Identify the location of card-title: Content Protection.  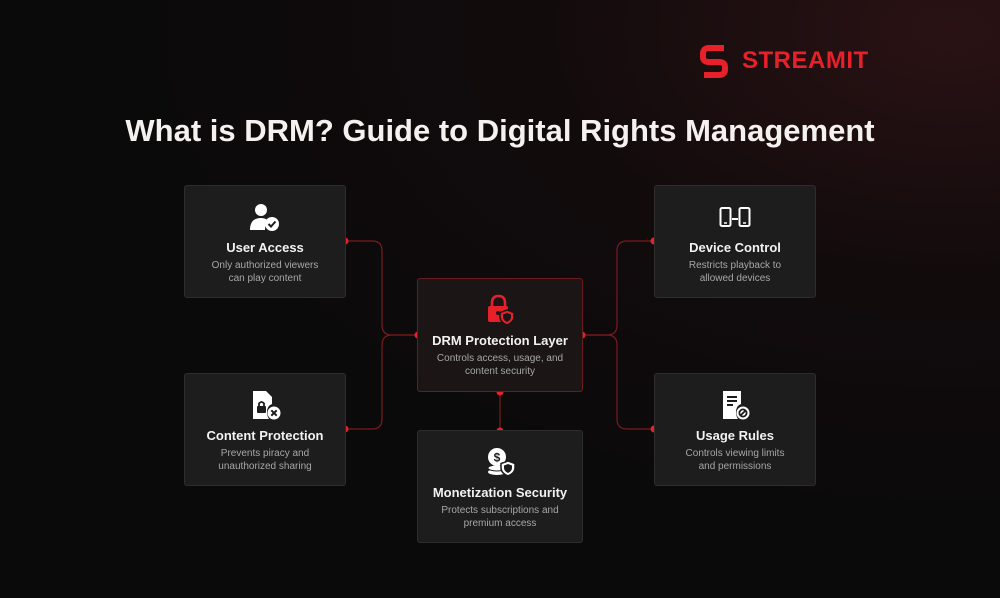
(265, 435).